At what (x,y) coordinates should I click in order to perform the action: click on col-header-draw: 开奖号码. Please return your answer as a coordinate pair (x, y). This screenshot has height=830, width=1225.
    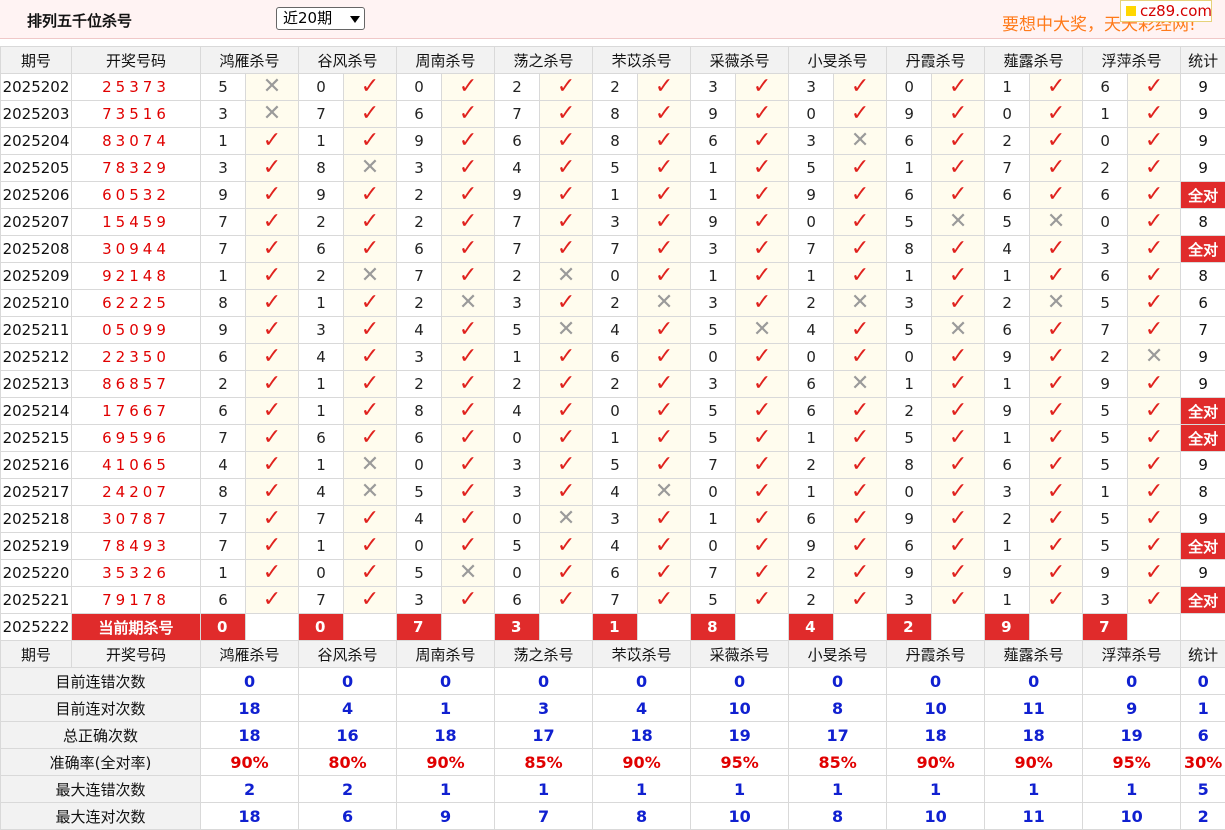
    Looking at the image, I should click on (136, 60).